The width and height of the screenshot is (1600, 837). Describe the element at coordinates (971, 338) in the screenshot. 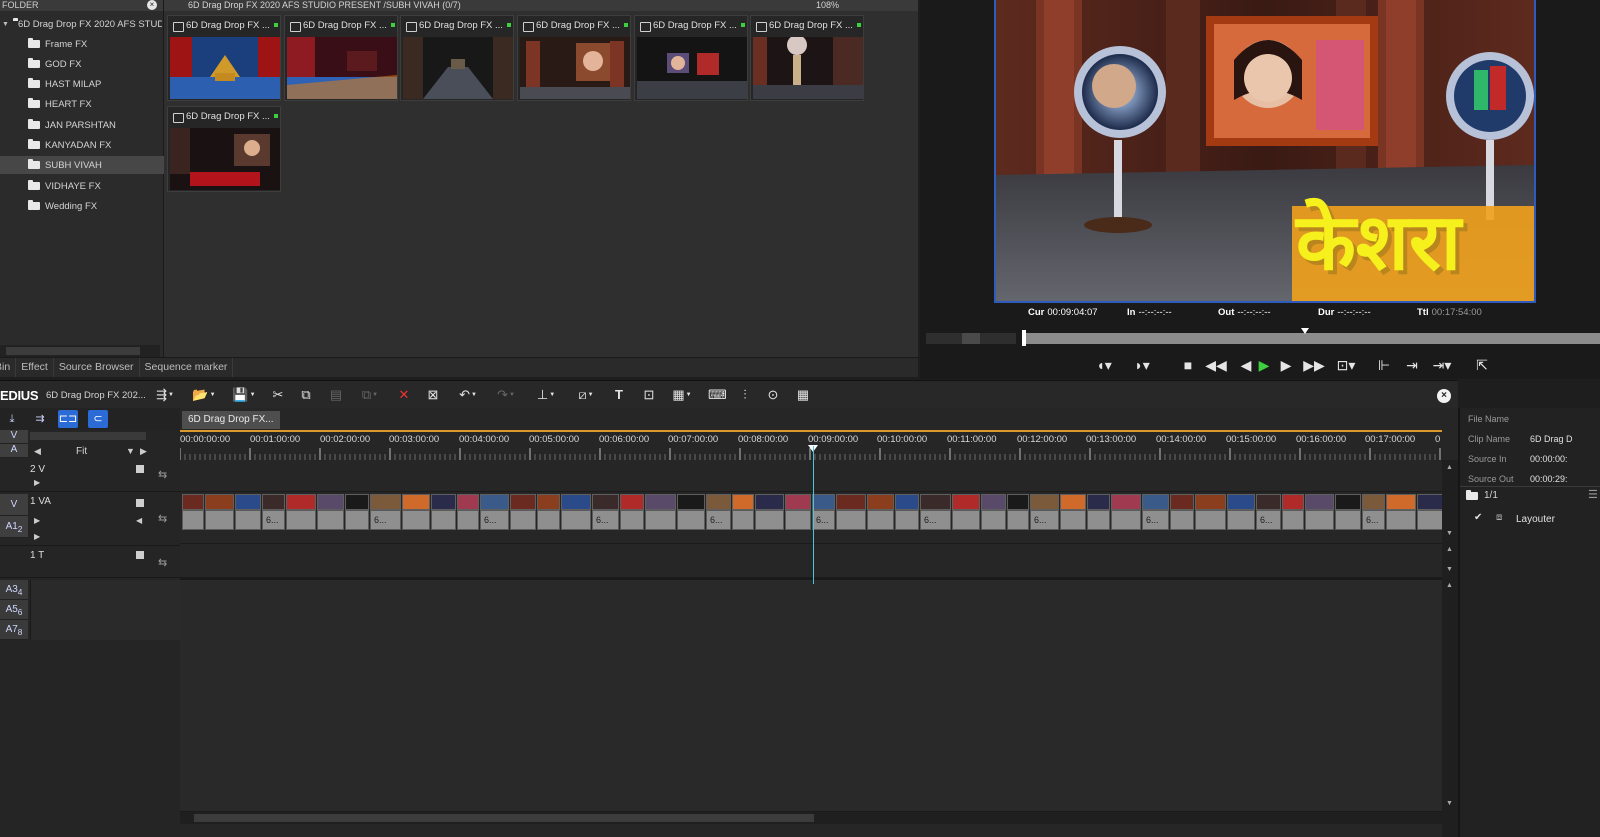

I see `shuttle-slider` at that location.